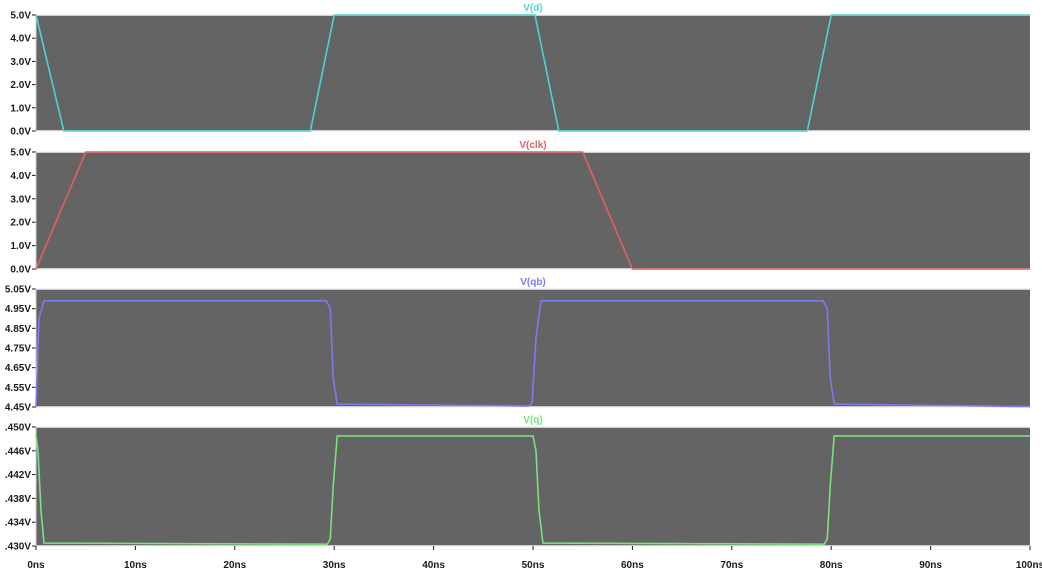 The height and width of the screenshot is (575, 1042). What do you see at coordinates (18, 290) in the screenshot?
I see `y-tick-label: 5.05V` at bounding box center [18, 290].